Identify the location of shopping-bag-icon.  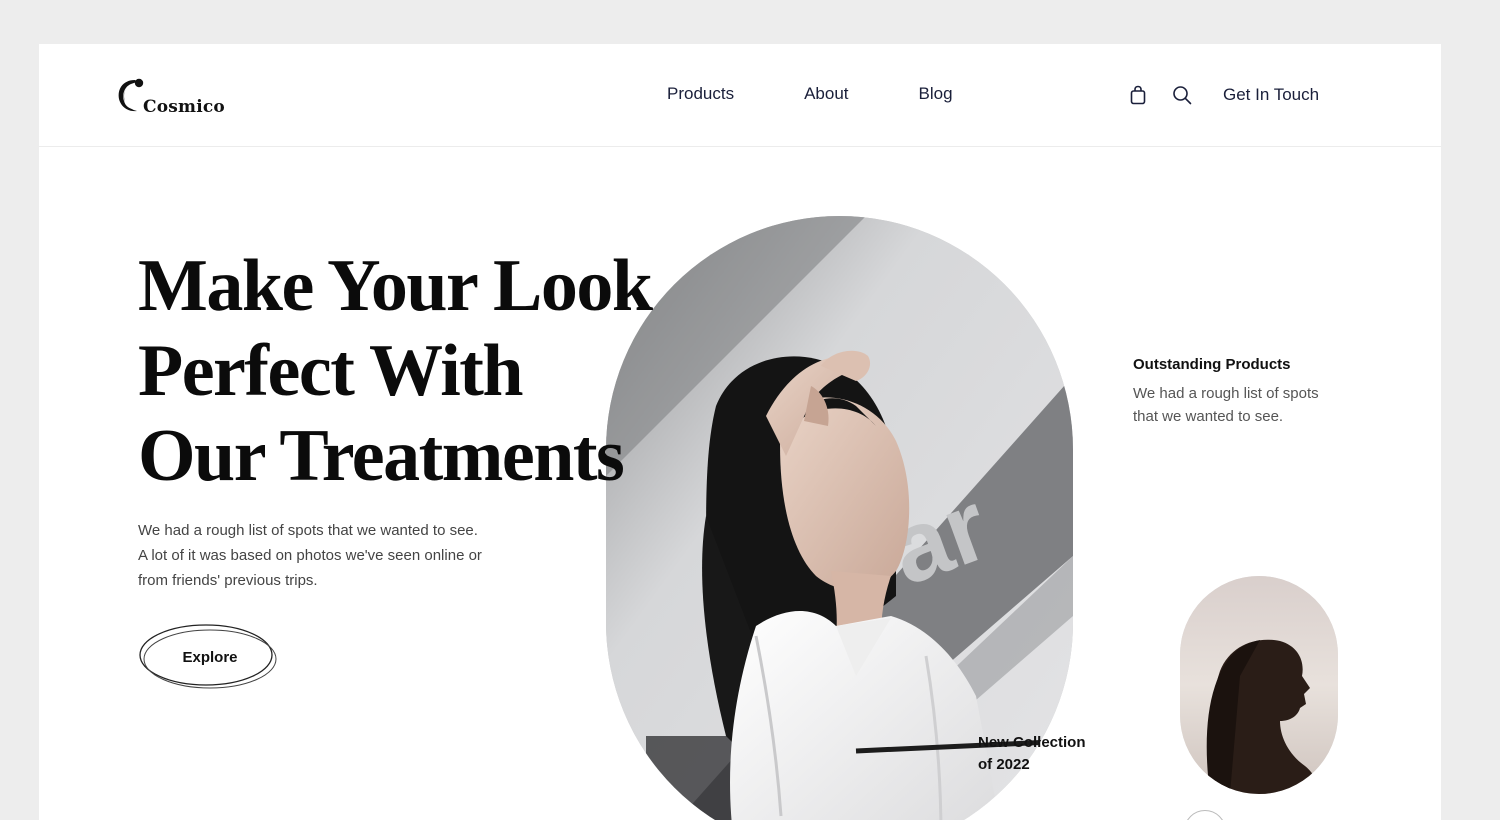
(1138, 95).